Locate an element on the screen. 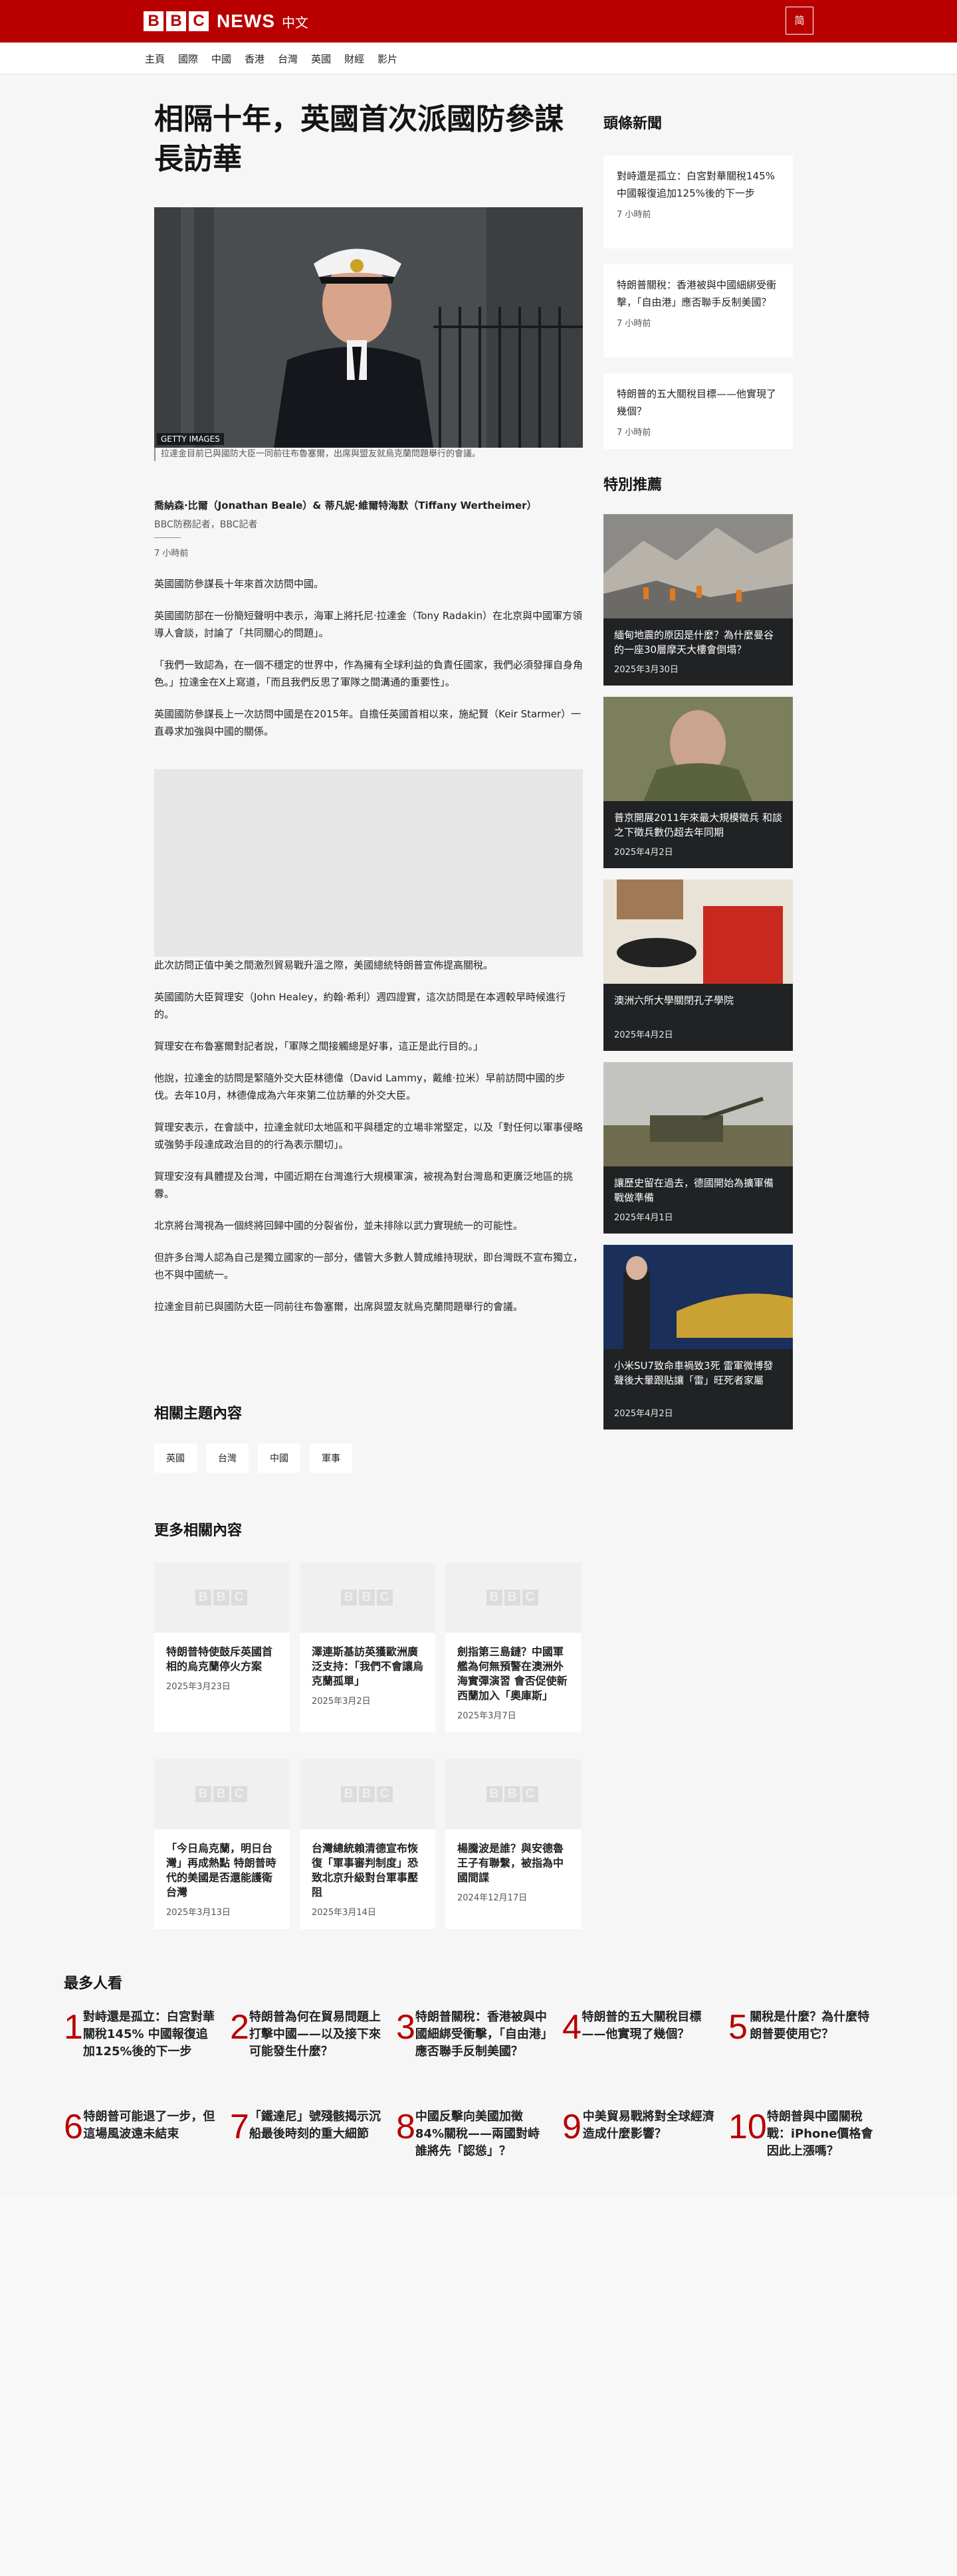 The image size is (957, 2576). image-credit: GETTY IMAGES is located at coordinates (190, 439).